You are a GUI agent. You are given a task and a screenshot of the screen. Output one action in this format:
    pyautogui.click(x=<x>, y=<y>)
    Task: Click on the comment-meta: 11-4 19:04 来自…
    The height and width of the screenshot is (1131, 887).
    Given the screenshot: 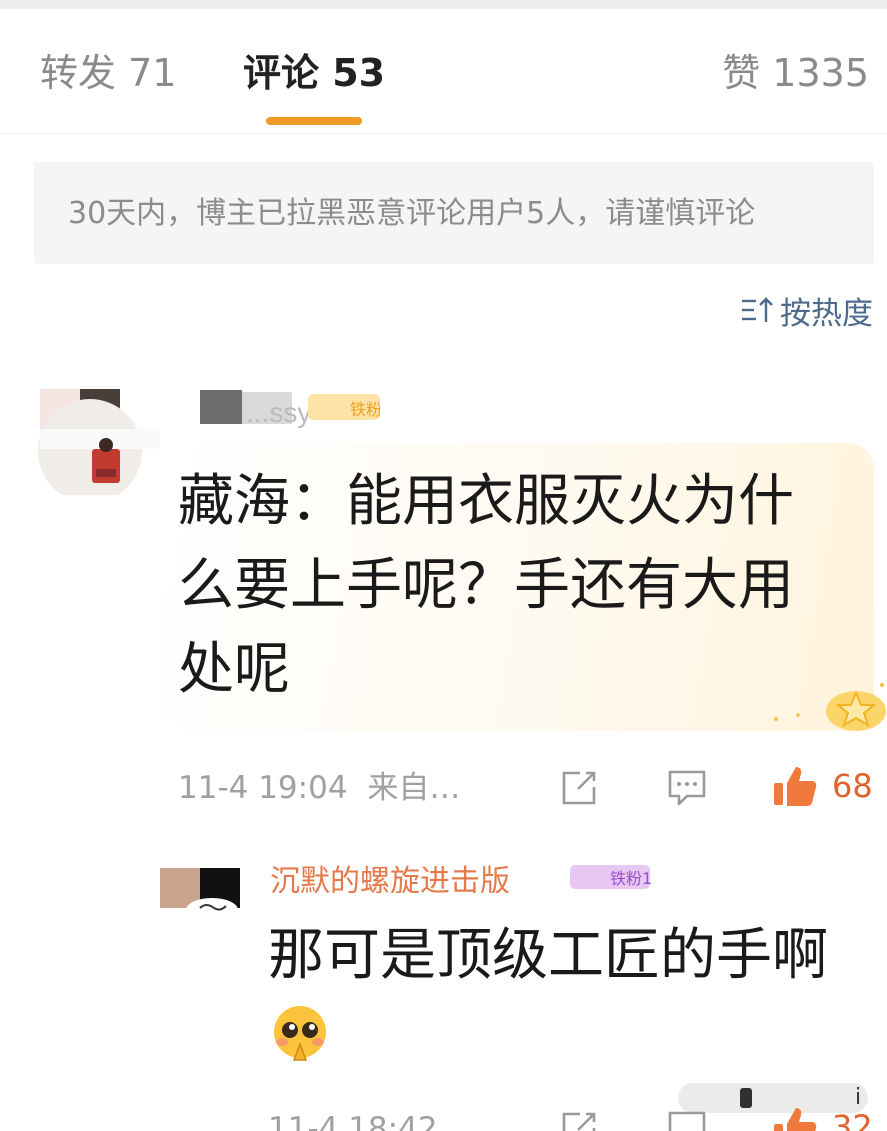 What is the action you would take?
    pyautogui.click(x=319, y=788)
    